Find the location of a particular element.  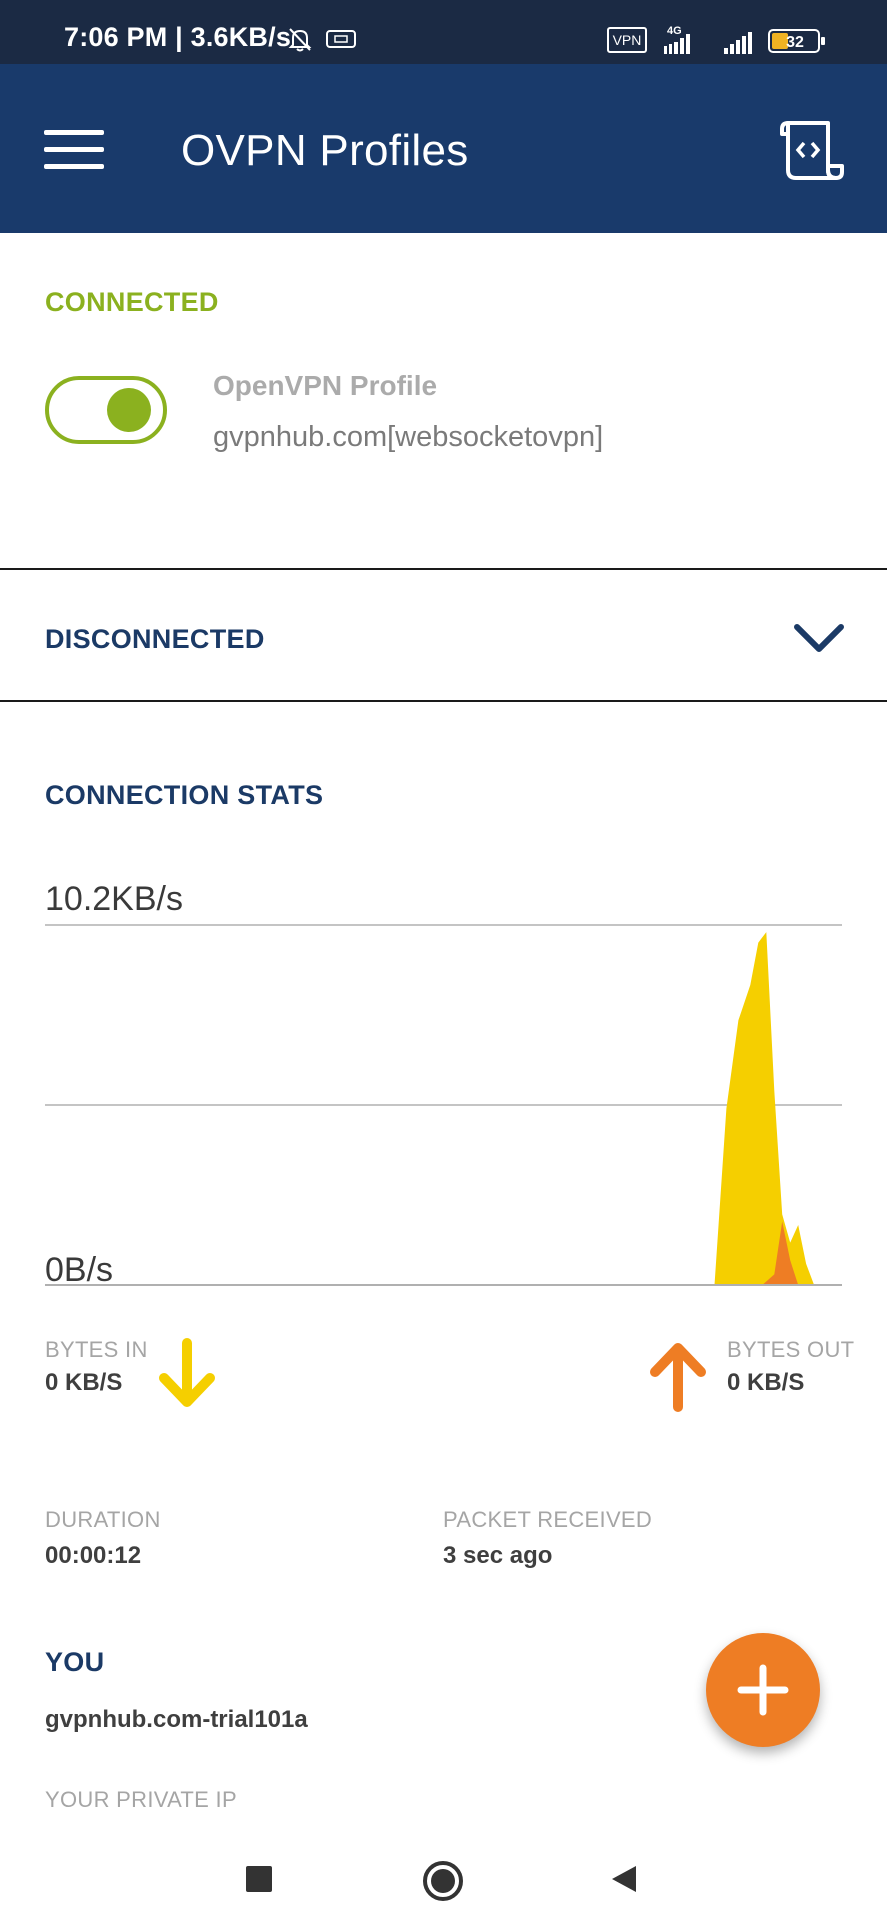

back-icon is located at coordinates (624, 1879).